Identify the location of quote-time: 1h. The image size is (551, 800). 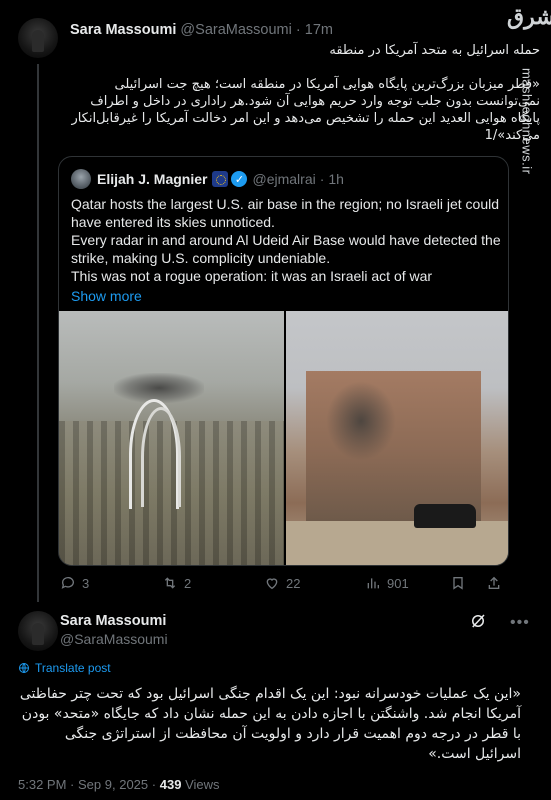
(336, 179).